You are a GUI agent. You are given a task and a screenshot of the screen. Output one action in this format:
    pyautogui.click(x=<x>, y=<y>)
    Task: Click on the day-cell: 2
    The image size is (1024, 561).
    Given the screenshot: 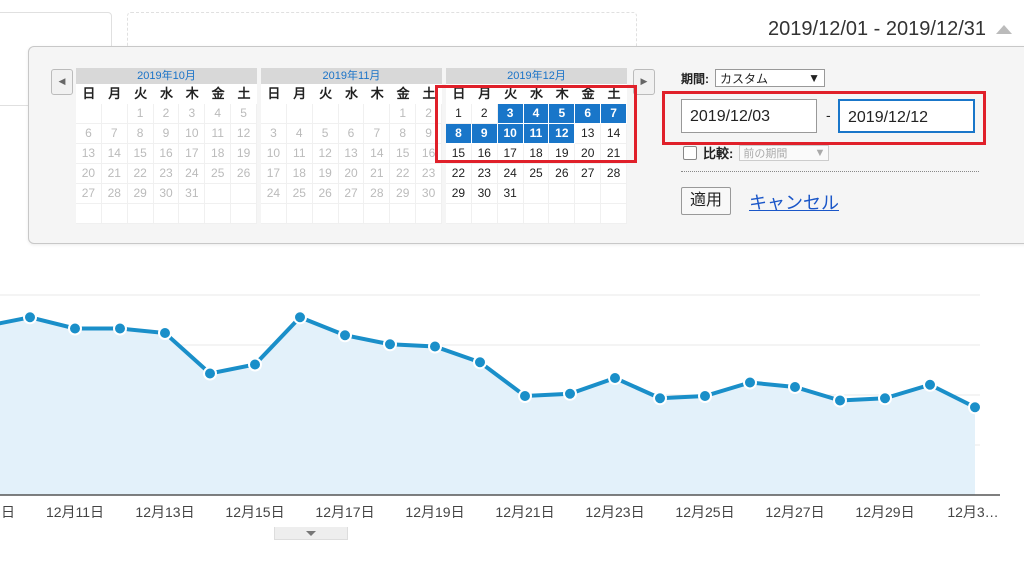 What is the action you would take?
    pyautogui.click(x=166, y=114)
    